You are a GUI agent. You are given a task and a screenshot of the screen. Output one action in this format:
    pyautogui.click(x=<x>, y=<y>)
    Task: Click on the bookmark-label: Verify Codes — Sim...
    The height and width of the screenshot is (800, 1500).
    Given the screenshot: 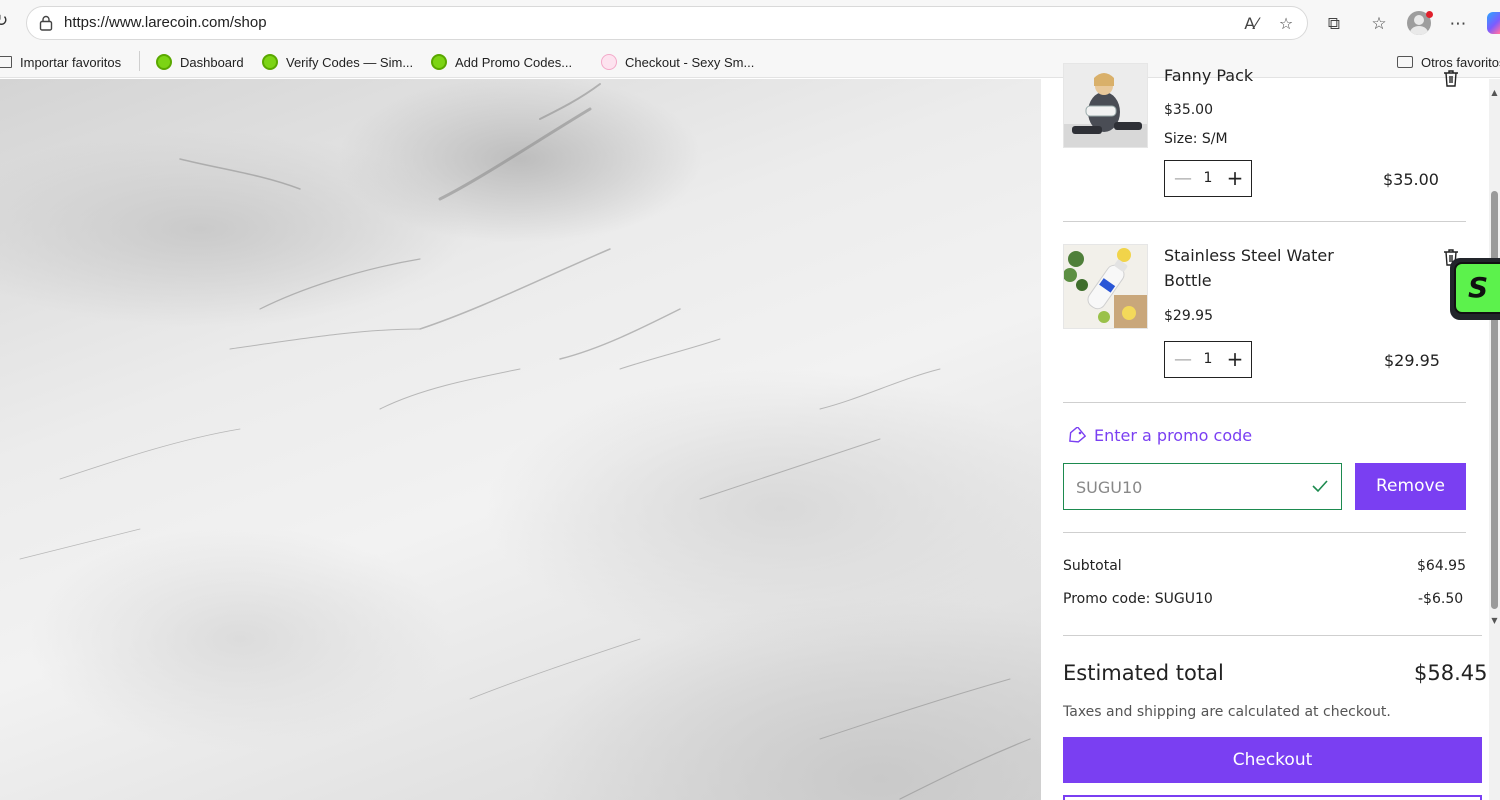 What is the action you would take?
    pyautogui.click(x=350, y=62)
    